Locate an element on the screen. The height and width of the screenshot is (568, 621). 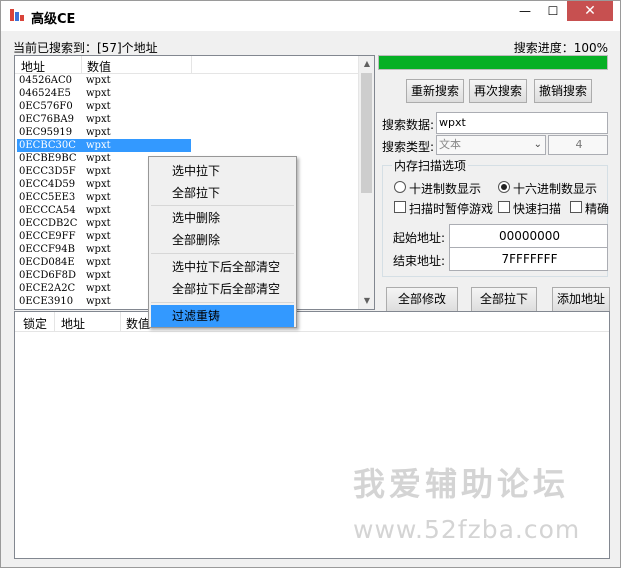
fast-scan-checkbox is located at coordinates (504, 207).